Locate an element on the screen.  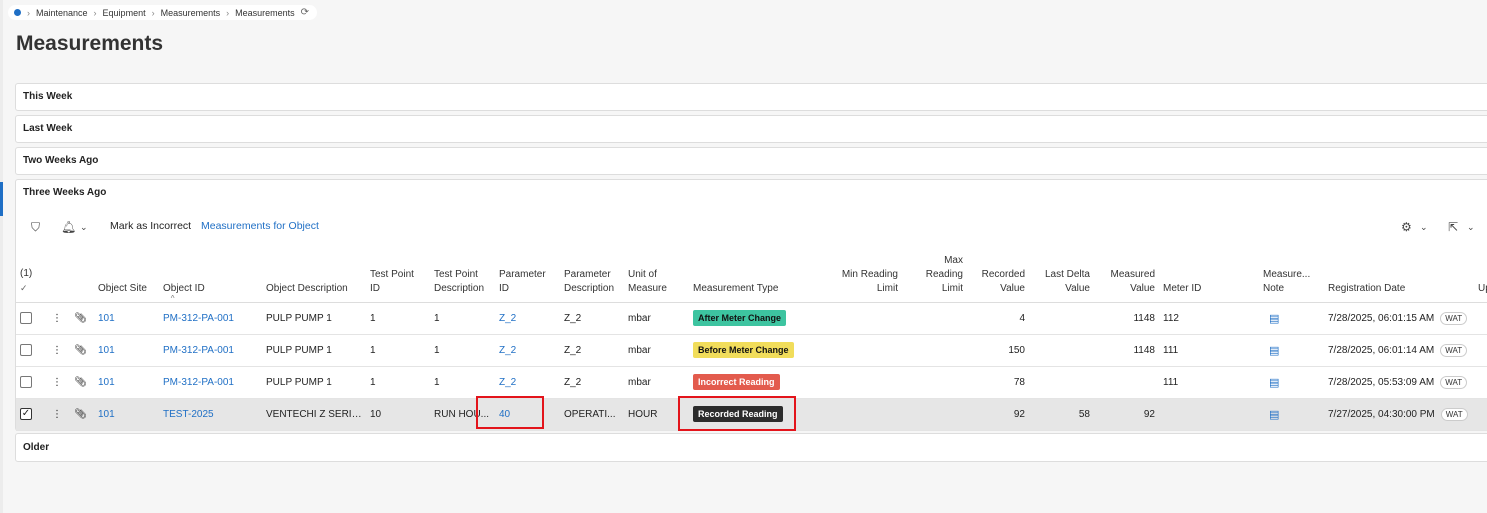
column-header-object-description: Object Description is located at coordinates (314, 276).